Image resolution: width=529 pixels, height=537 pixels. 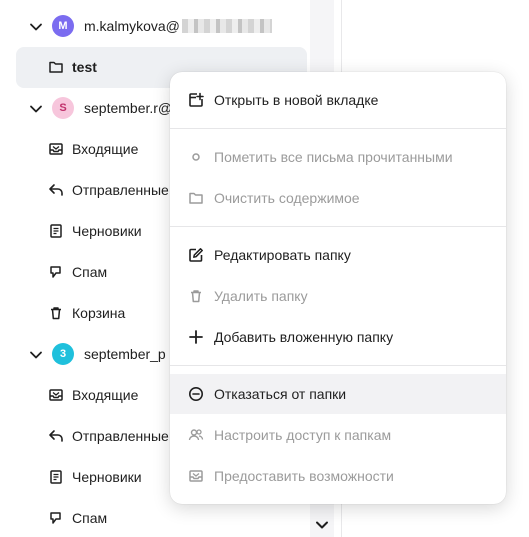 I want to click on menu-item-label: Удалить папку, so click(x=261, y=296).